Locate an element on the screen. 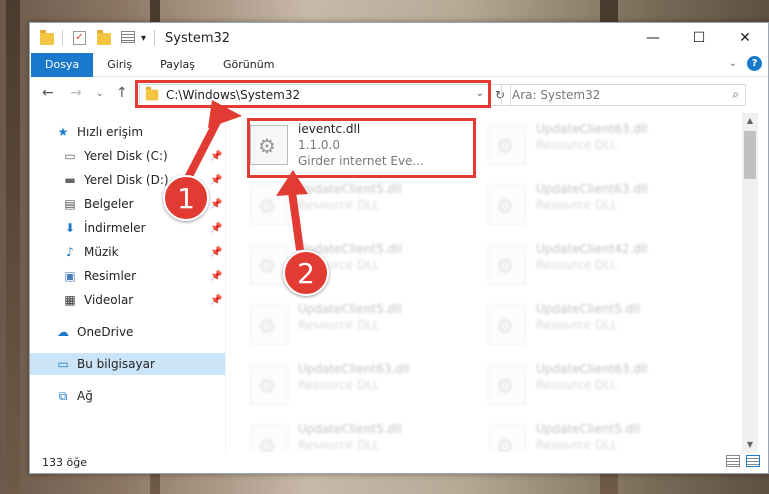 This screenshot has height=494, width=769. annotation-arrows is located at coordinates (246, 175).